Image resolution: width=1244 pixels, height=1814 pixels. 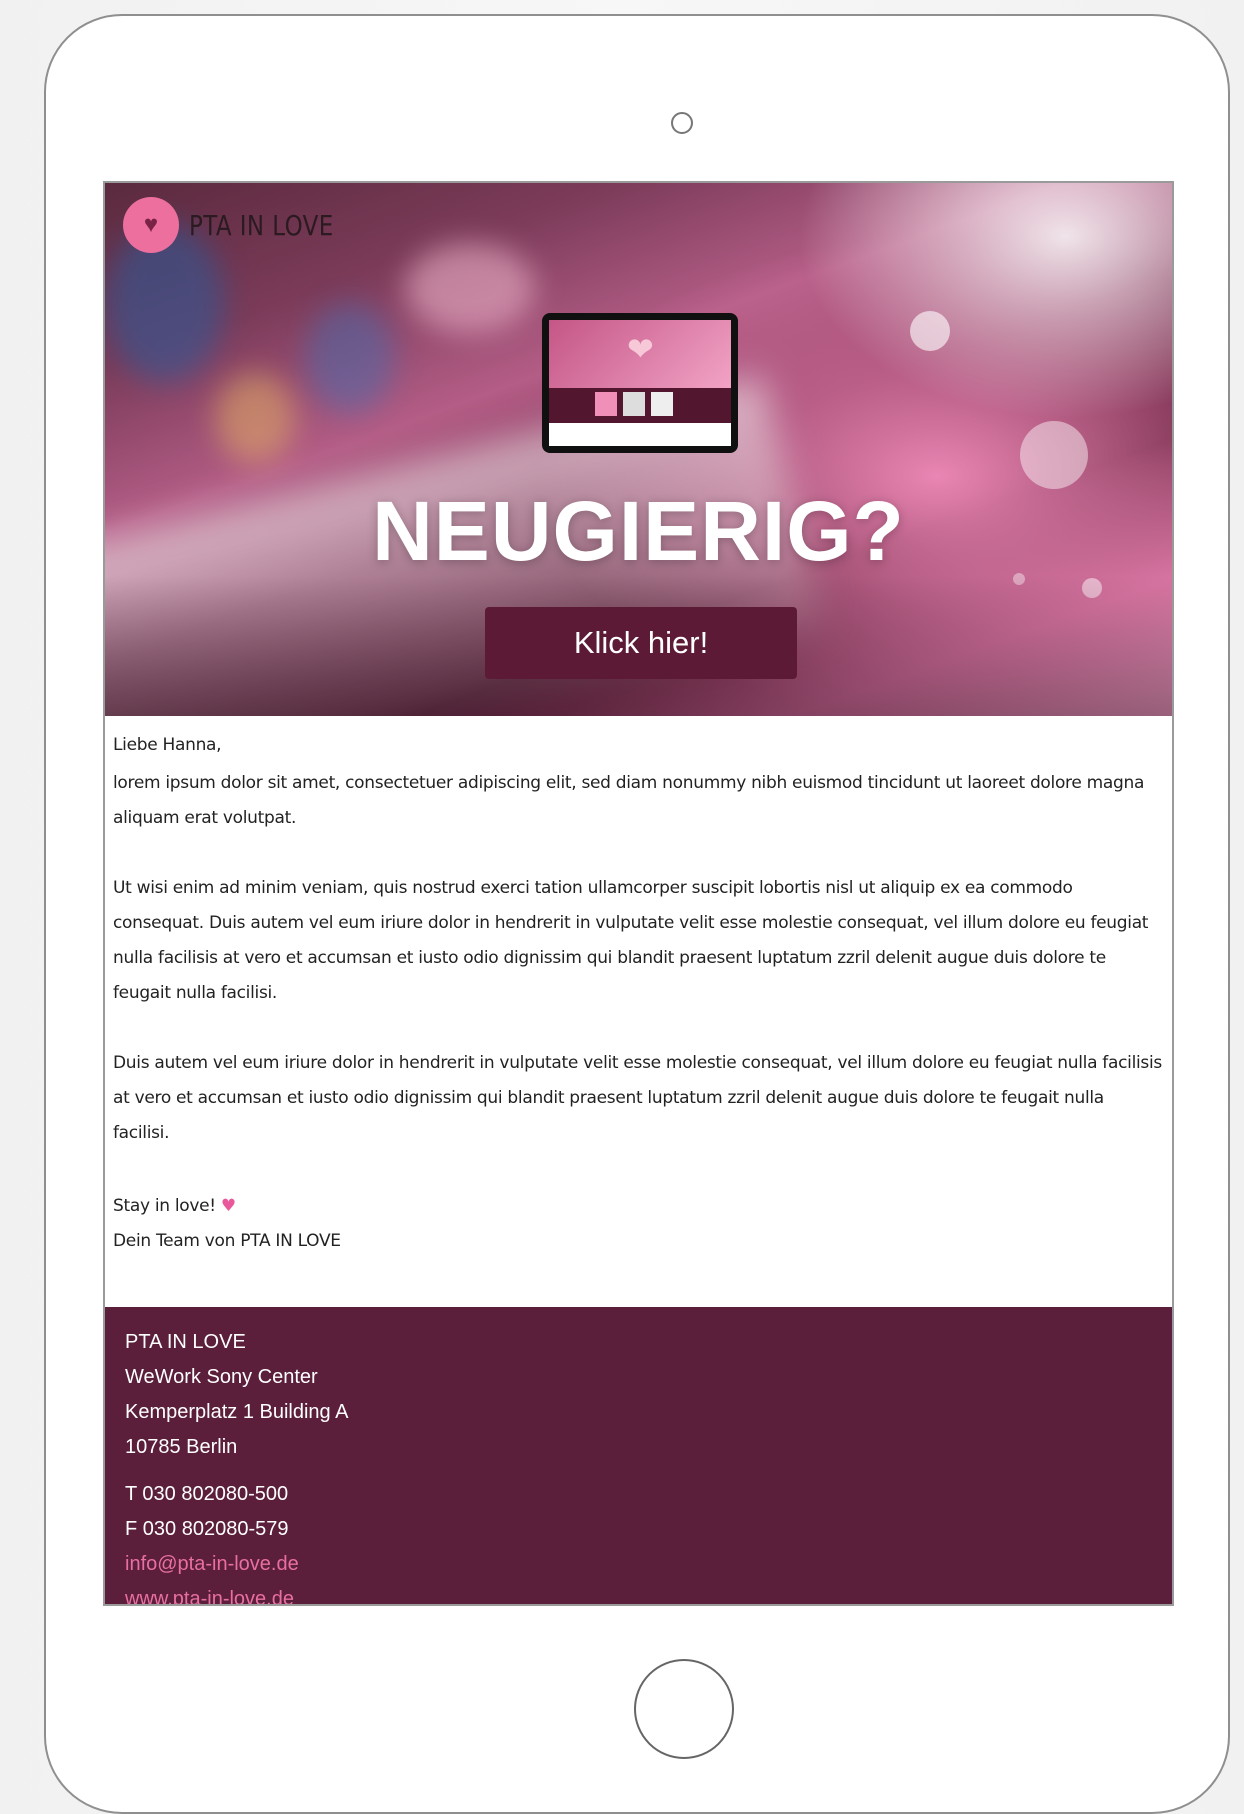 I want to click on footer-spacer, so click(x=638, y=1471).